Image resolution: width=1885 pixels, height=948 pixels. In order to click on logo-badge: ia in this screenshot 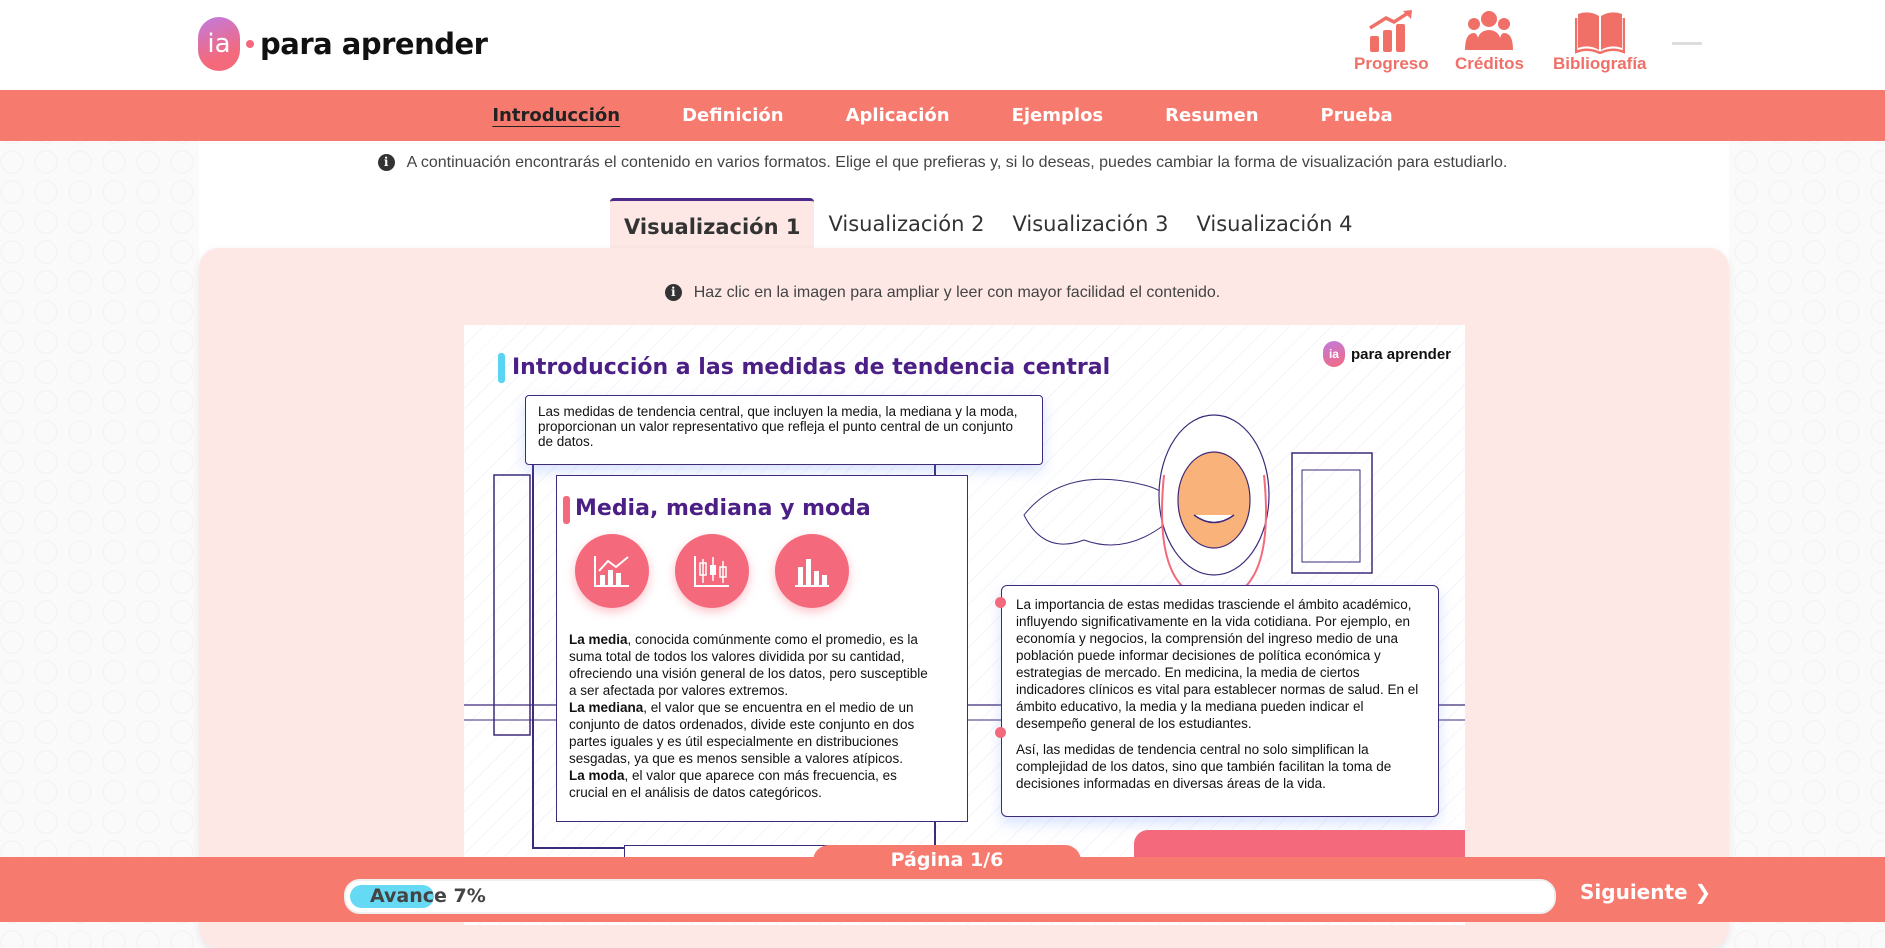, I will do `click(219, 44)`.